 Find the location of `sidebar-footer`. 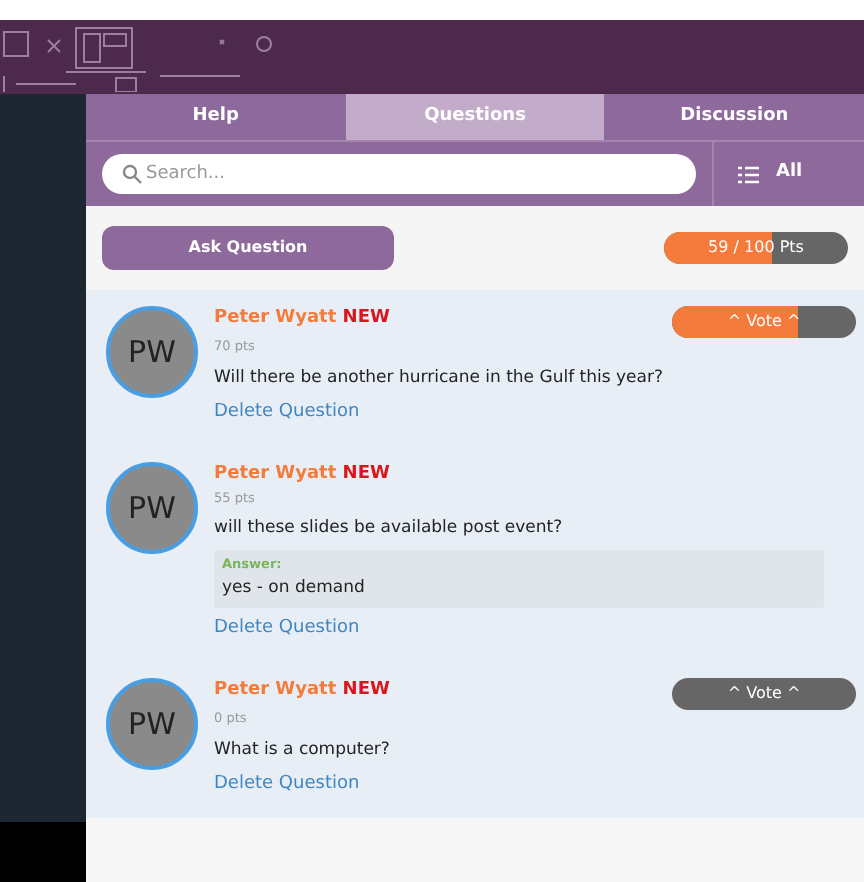

sidebar-footer is located at coordinates (43, 852).